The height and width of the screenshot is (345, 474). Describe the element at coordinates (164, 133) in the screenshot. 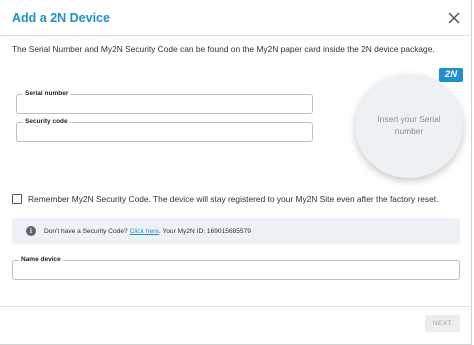

I see `security-code-input` at that location.